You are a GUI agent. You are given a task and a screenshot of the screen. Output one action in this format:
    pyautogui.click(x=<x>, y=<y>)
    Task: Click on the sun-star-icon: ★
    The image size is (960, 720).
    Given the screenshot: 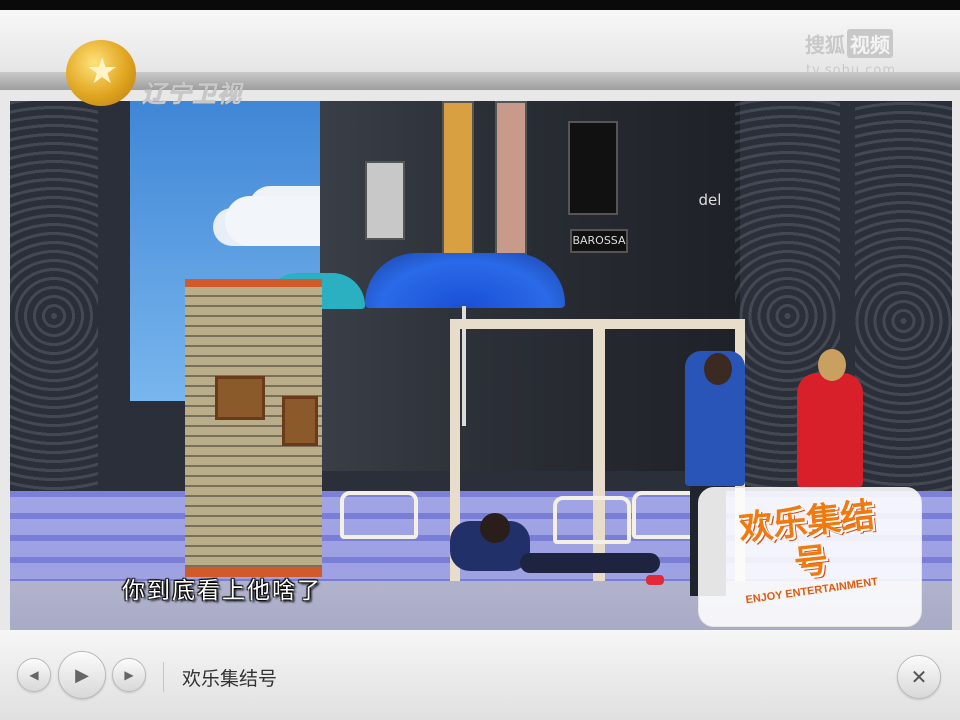 What is the action you would take?
    pyautogui.click(x=102, y=71)
    